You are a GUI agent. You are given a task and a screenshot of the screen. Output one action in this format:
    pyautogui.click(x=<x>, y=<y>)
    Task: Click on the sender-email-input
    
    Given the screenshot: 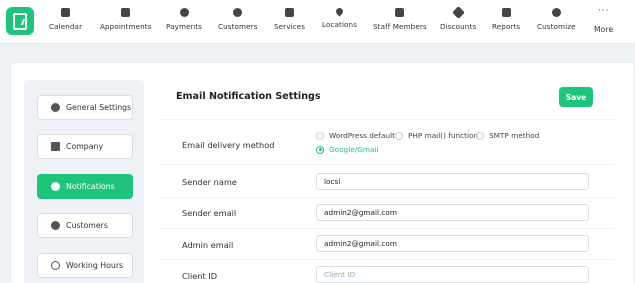 What is the action you would take?
    pyautogui.click(x=452, y=212)
    